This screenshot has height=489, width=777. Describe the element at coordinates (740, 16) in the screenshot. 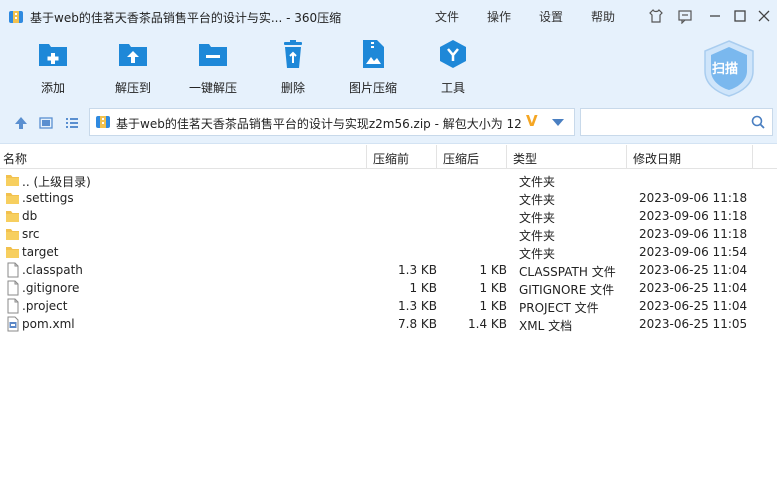

I see `maximize-icon` at that location.